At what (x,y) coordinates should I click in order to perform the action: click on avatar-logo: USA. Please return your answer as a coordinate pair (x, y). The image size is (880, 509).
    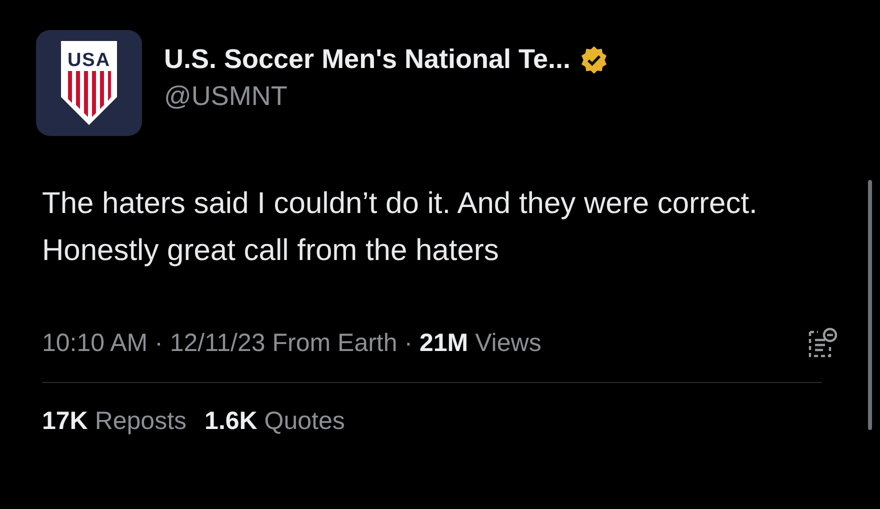
    Looking at the image, I should click on (89, 83).